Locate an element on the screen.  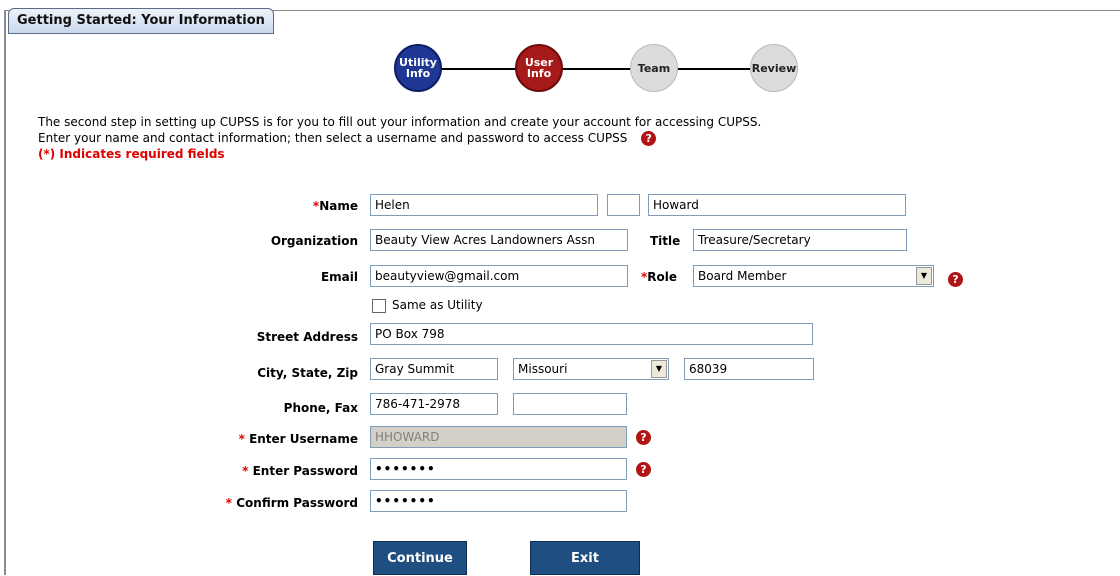
step-team: Team is located at coordinates (654, 68).